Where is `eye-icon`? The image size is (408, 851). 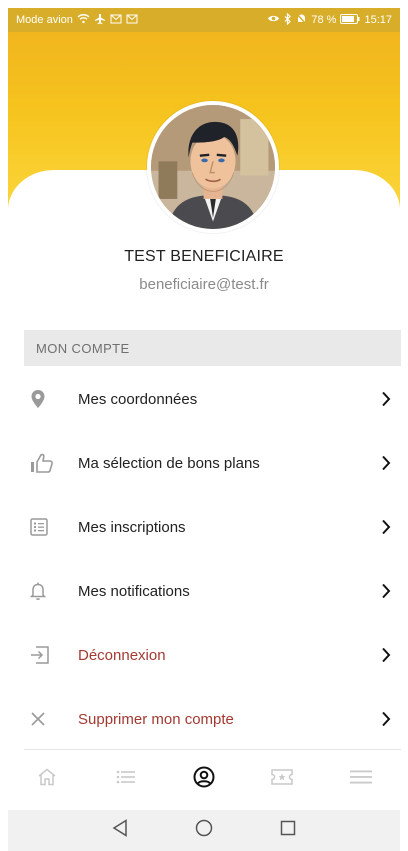
eye-icon is located at coordinates (273, 20).